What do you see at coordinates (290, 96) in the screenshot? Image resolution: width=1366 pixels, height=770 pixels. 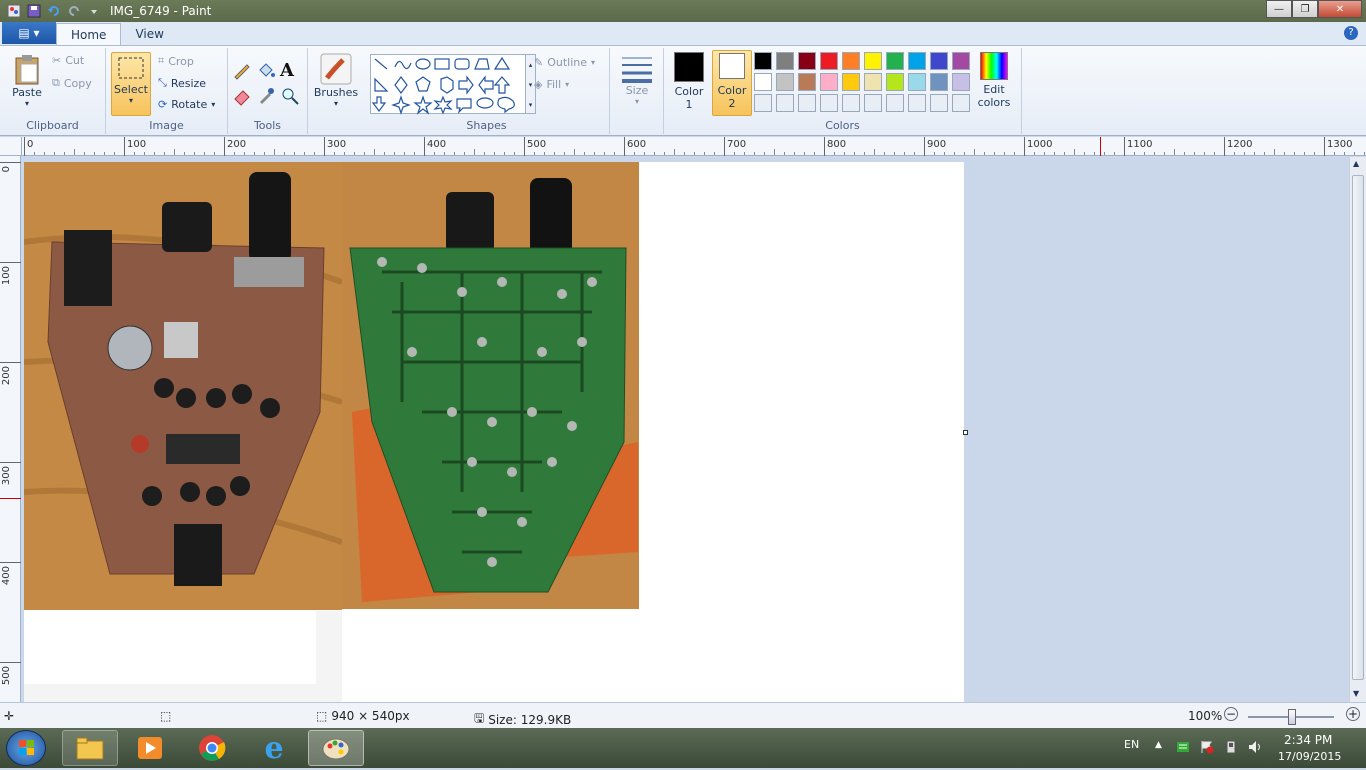 I see `magnifier-tool` at bounding box center [290, 96].